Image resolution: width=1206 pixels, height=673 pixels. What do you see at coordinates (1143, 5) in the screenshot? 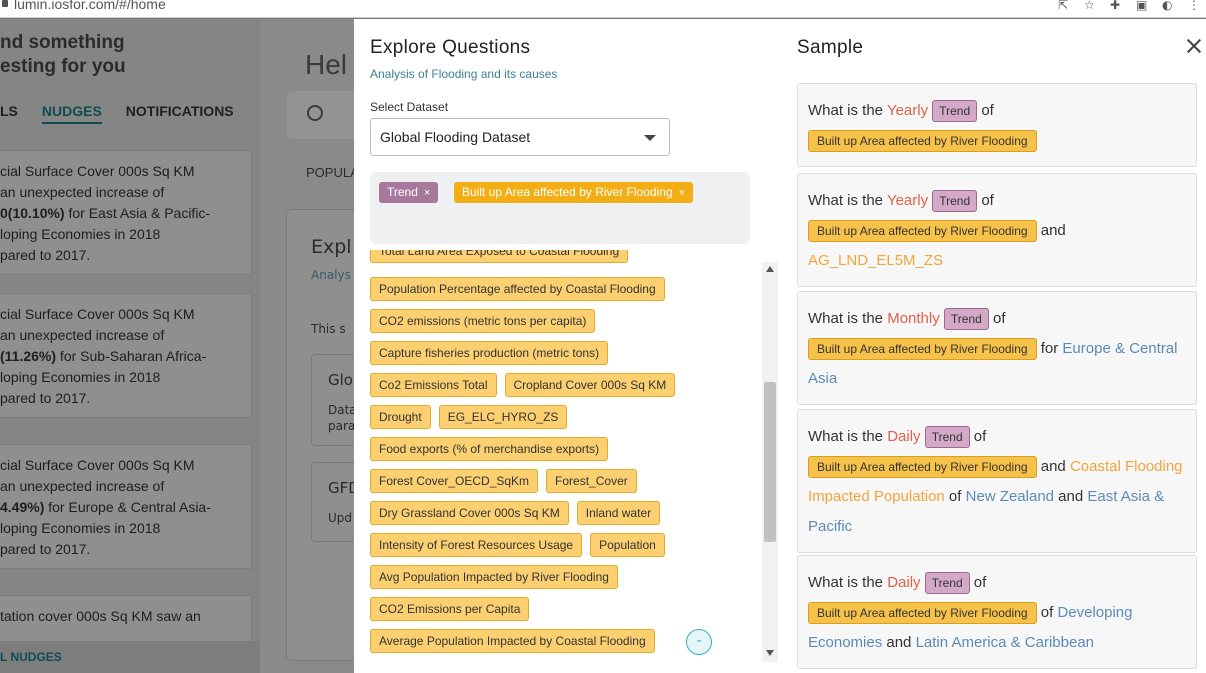
I see `sidebar-icon: ▣` at bounding box center [1143, 5].